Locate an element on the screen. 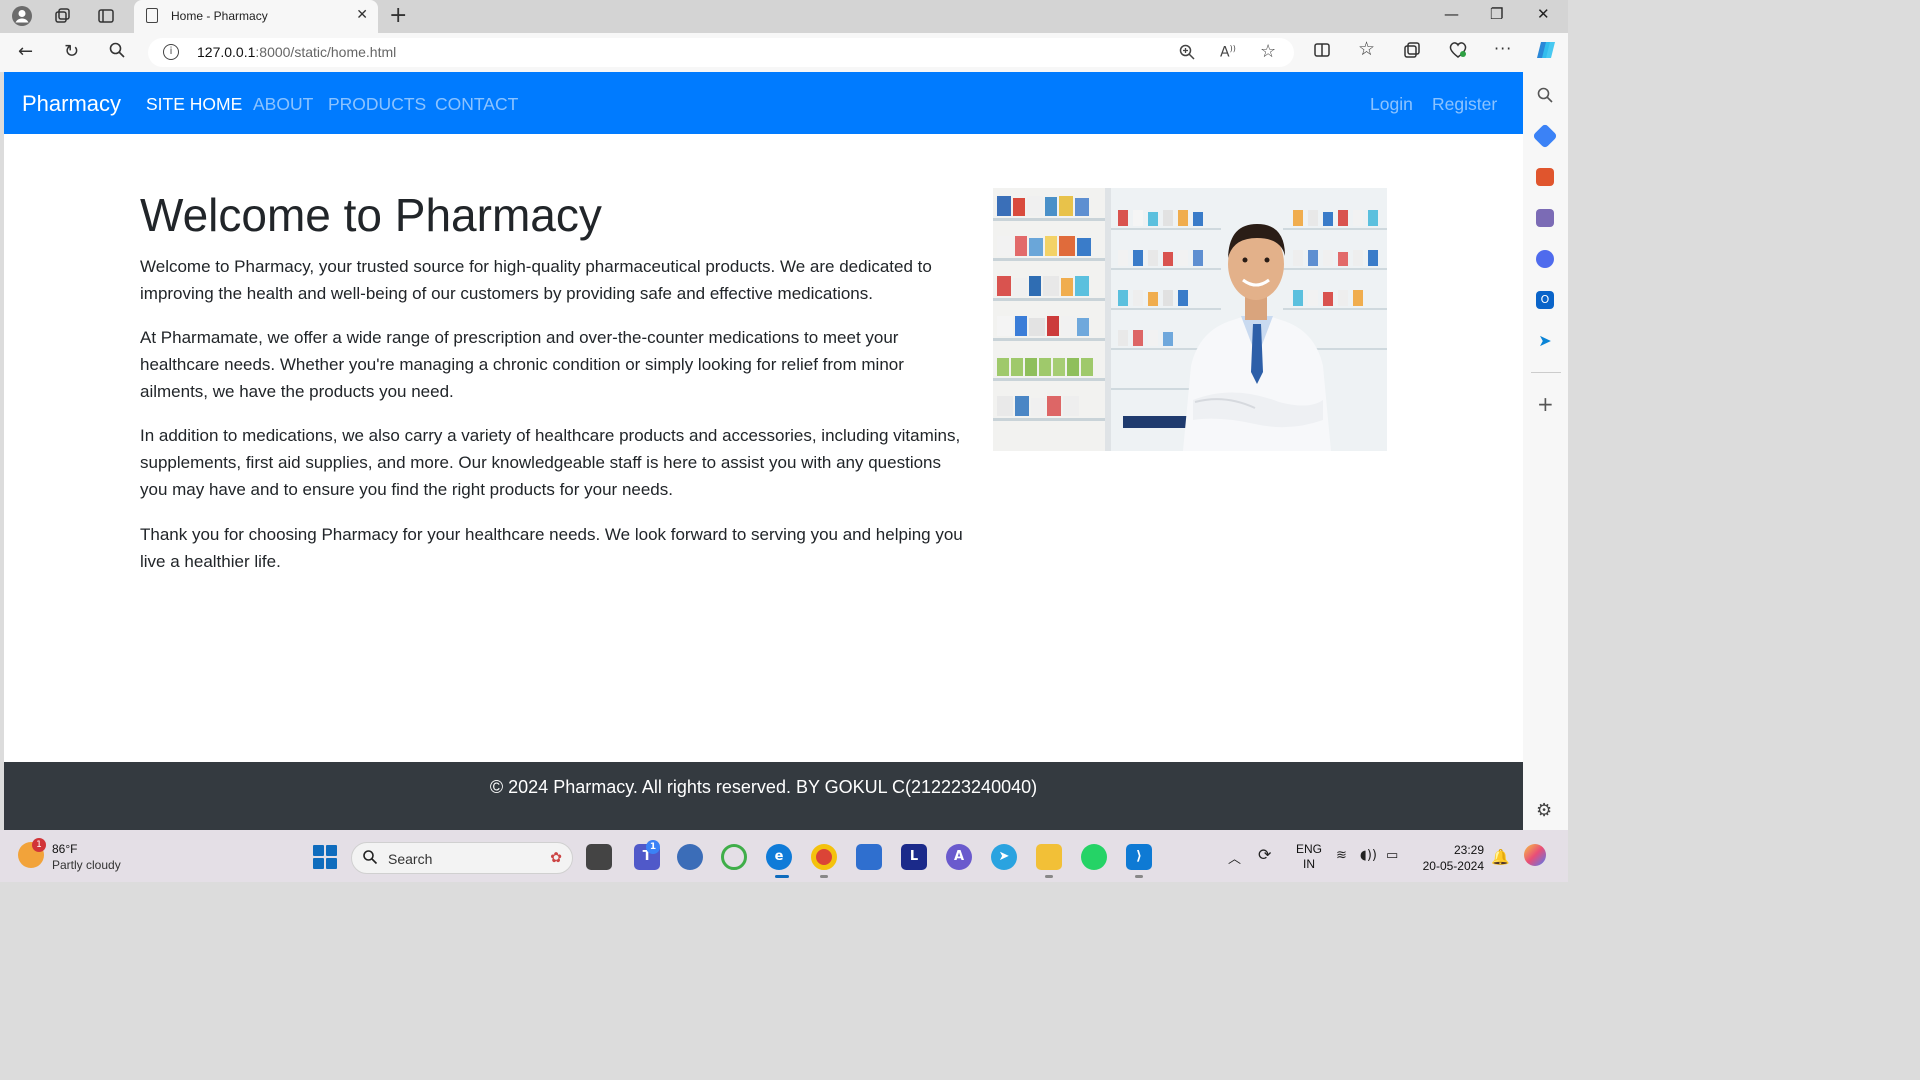 This screenshot has height=1080, width=1920. close-tab-icon: ✕ is located at coordinates (362, 15).